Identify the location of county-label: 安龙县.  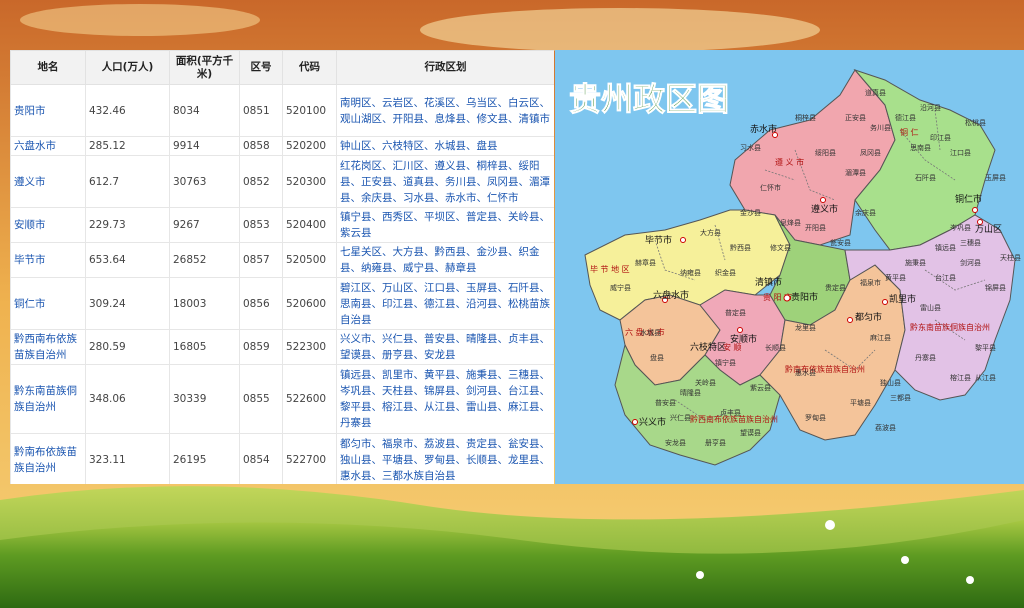
(675, 442).